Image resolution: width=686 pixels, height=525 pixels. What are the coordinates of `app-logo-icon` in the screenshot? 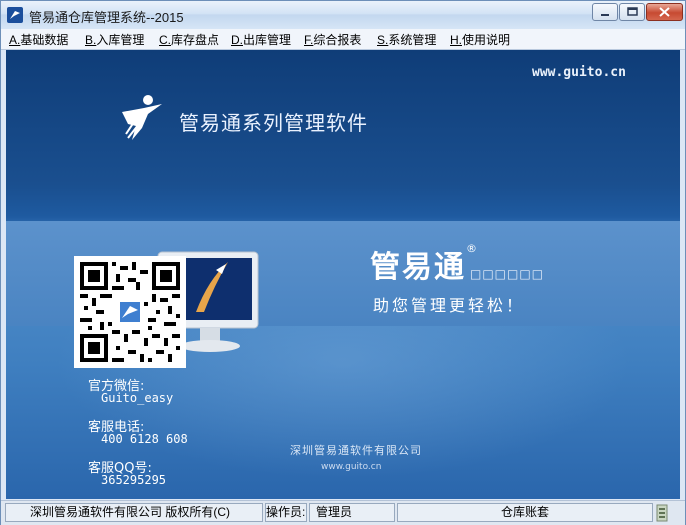 It's located at (15, 15).